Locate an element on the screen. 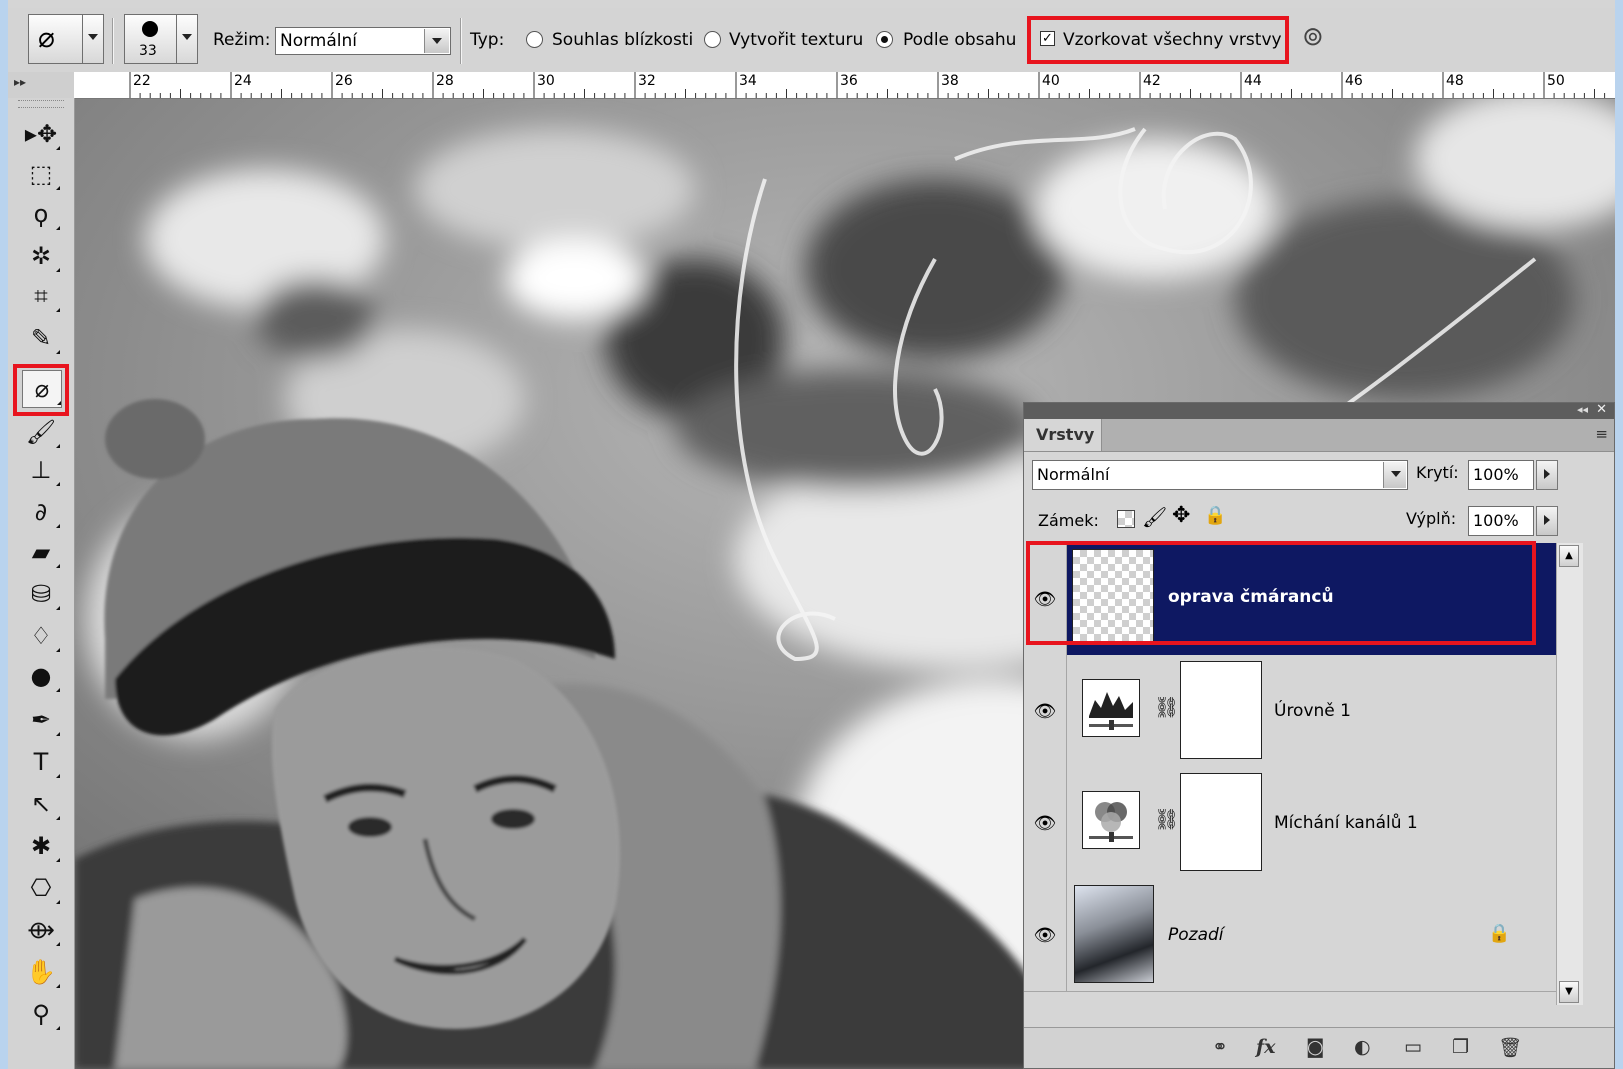  new-adjustment-layer-icon: ◐ is located at coordinates (1362, 1047).